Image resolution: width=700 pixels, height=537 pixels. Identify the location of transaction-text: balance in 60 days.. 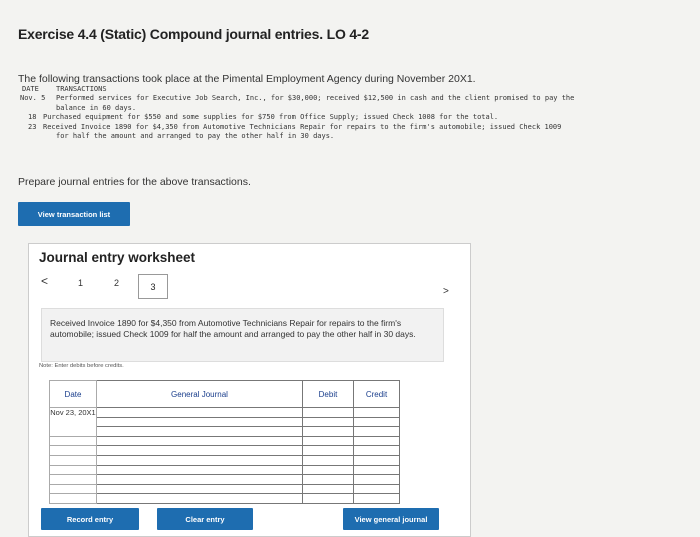
(96, 107).